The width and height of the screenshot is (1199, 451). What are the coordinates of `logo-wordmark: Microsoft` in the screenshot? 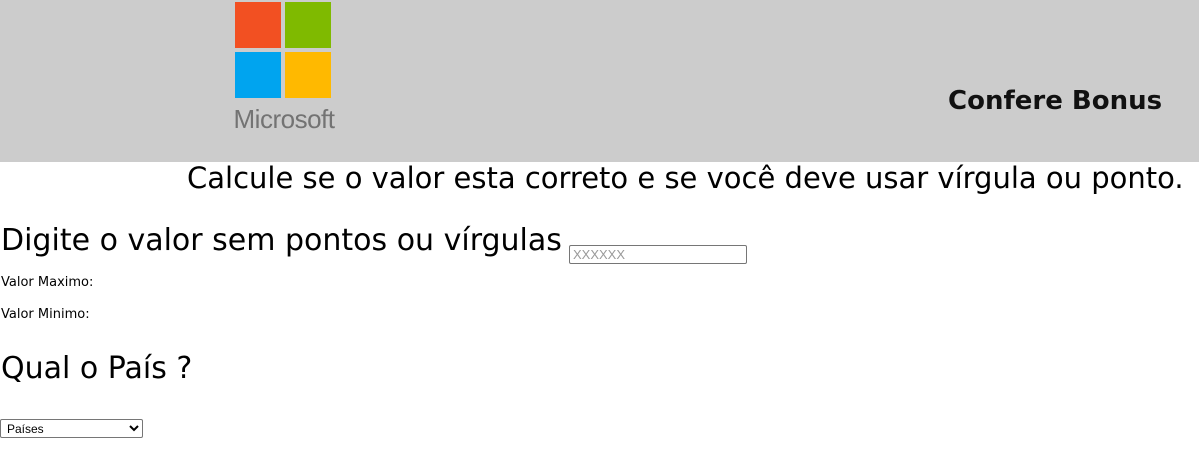 It's located at (284, 119).